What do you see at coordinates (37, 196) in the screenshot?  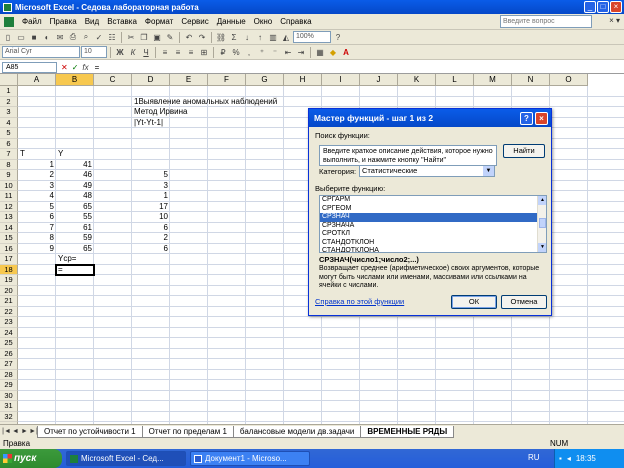 I see `cell-a11: 4` at bounding box center [37, 196].